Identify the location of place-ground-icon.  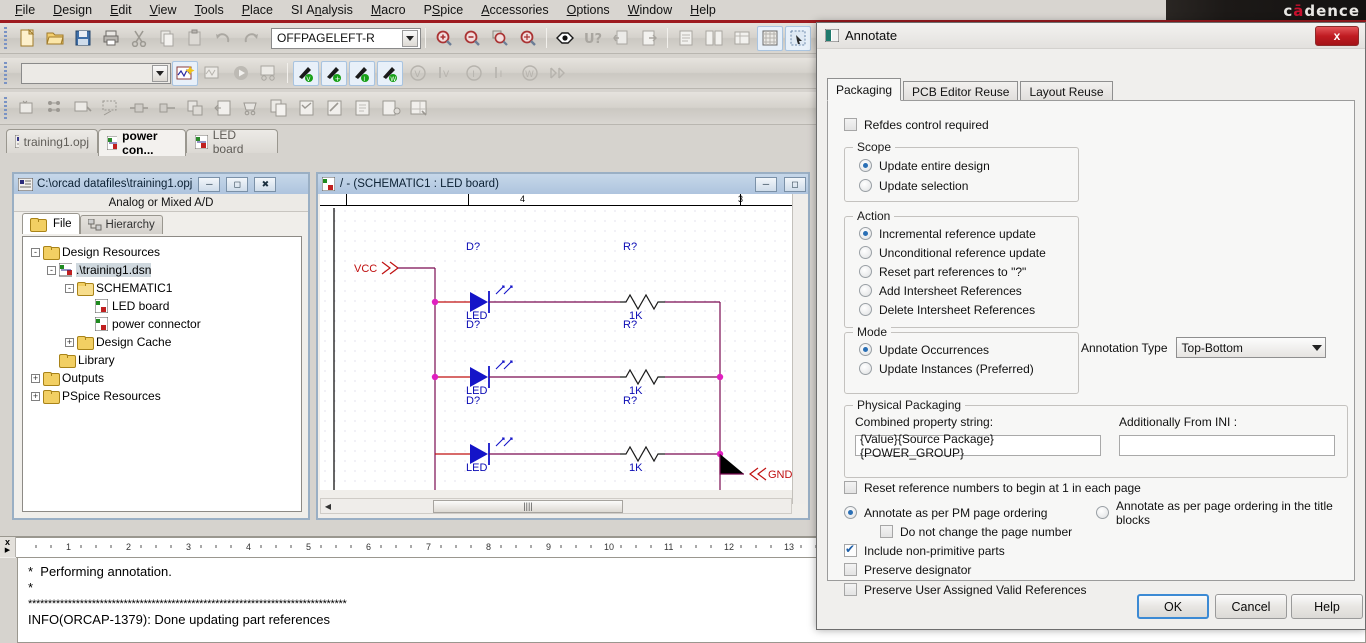
(223, 108).